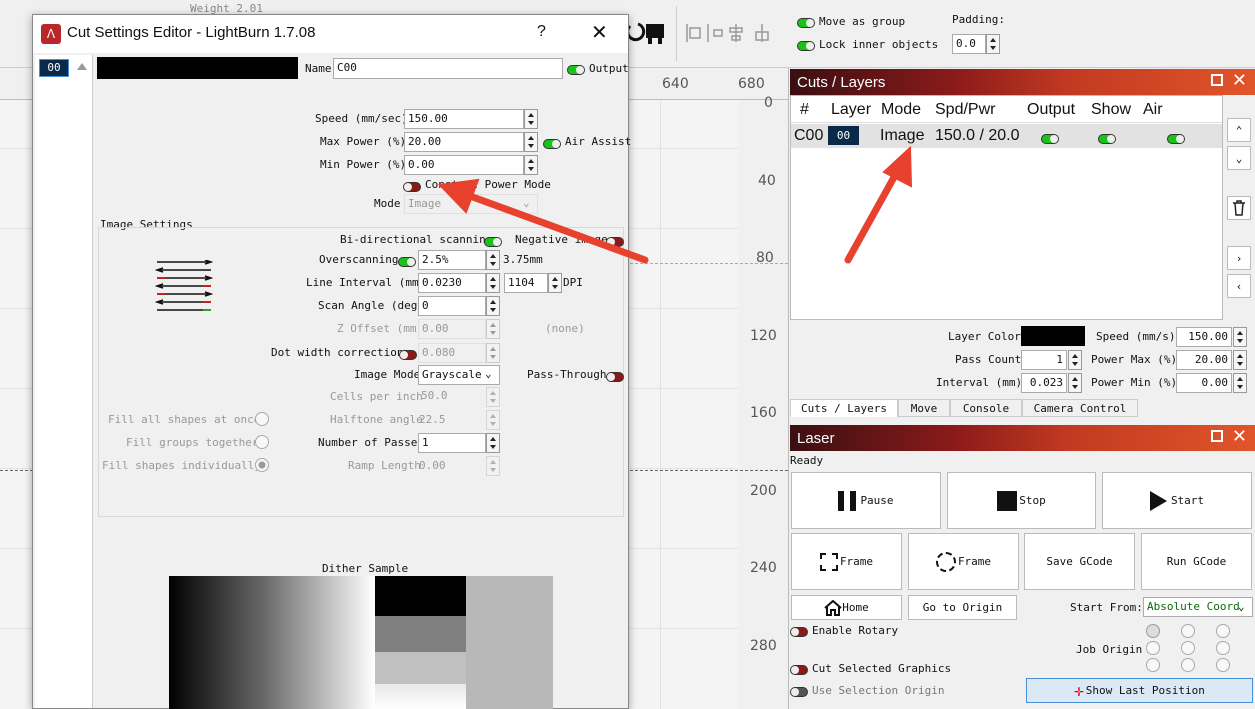  What do you see at coordinates (675, 204) in the screenshot?
I see `annotation-arrows` at bounding box center [675, 204].